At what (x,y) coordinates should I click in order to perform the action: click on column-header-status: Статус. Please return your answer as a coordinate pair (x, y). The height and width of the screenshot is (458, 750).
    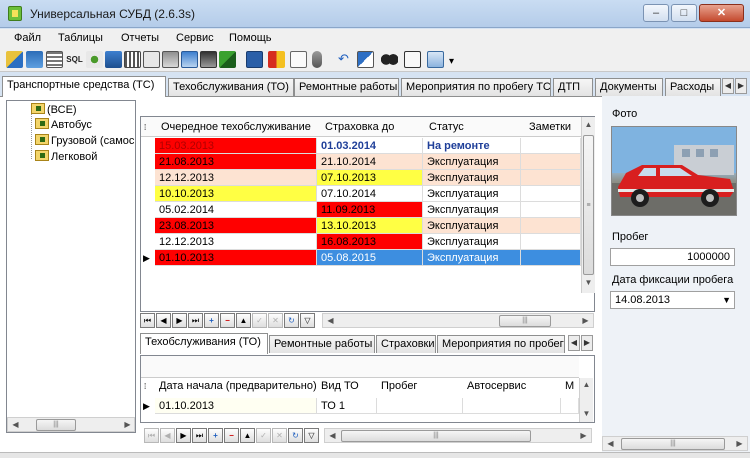
    Looking at the image, I should click on (446, 127).